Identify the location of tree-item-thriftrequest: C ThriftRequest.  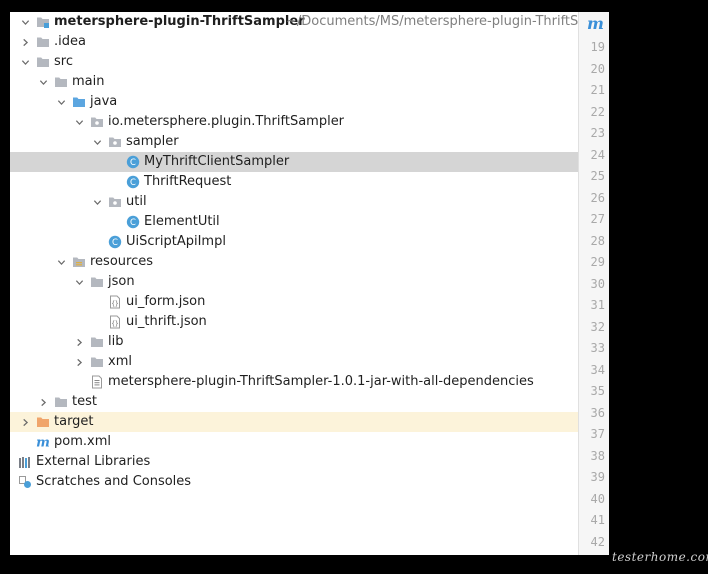
(294, 182).